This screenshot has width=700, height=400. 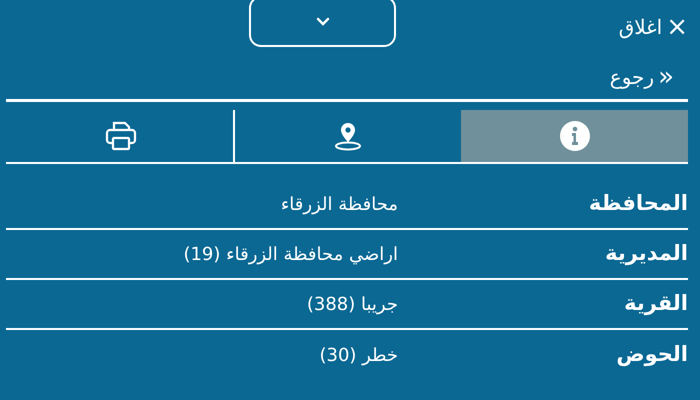 What do you see at coordinates (638, 204) in the screenshot?
I see `field-label: المحافظة` at bounding box center [638, 204].